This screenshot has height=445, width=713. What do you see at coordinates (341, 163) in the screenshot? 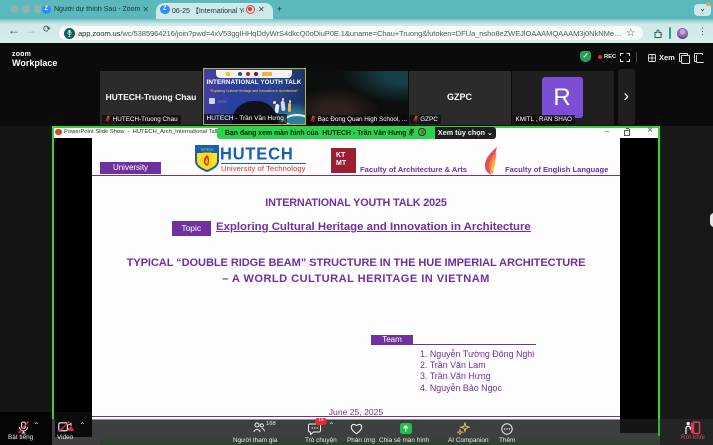
I see `svg-text: MT` at bounding box center [341, 163].